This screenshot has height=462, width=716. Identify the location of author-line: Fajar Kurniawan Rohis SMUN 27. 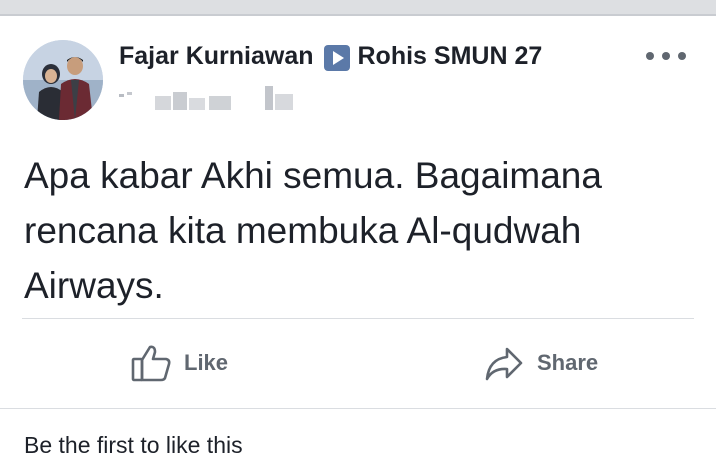
(330, 56).